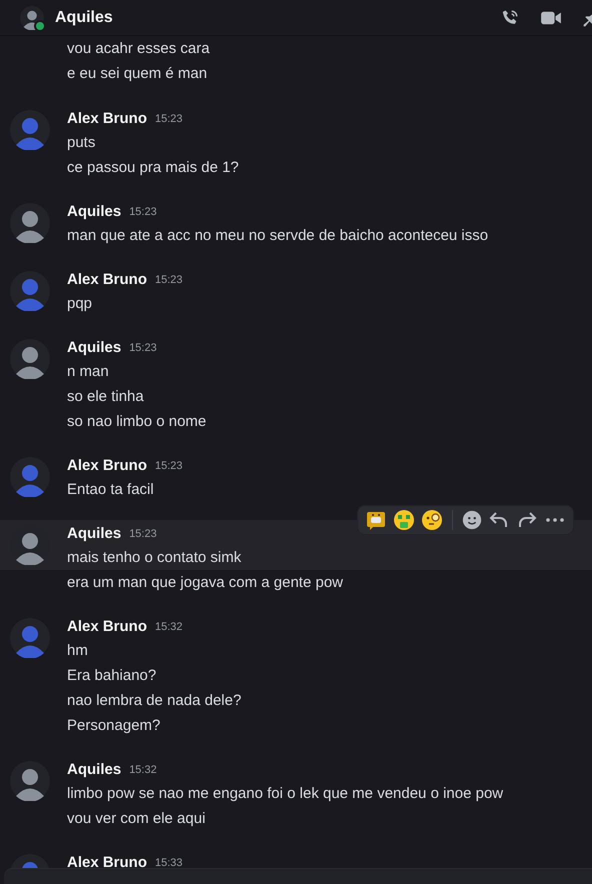  Describe the element at coordinates (169, 862) in the screenshot. I see `message-time: 15:33` at that location.